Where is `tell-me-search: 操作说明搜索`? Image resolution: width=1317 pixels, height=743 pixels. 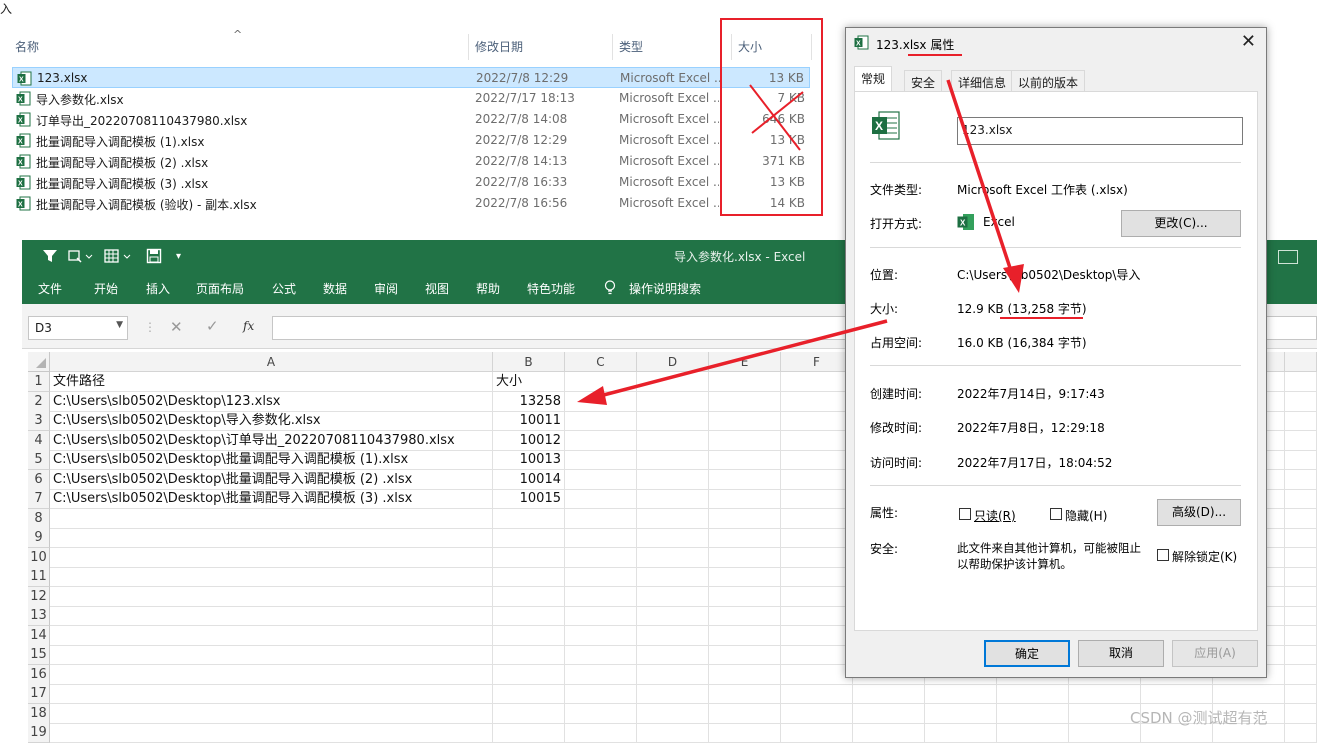 tell-me-search: 操作说明搜索 is located at coordinates (665, 288).